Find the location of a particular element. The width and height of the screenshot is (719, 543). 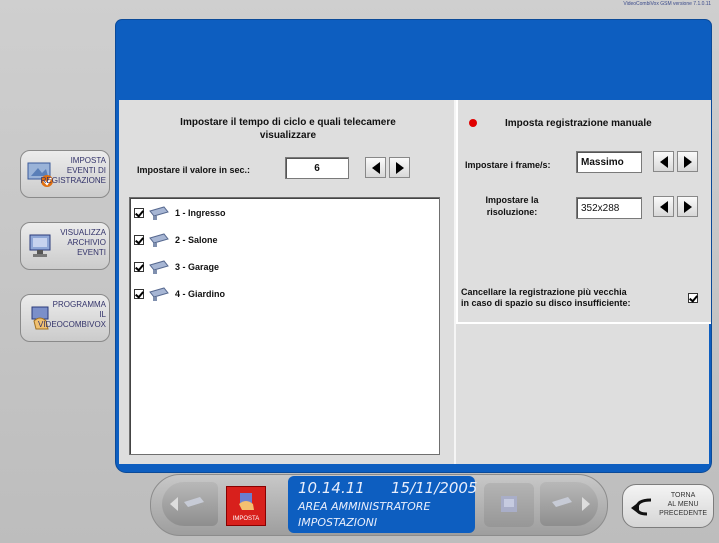

imposta-label: IMPOSTA is located at coordinates (246, 519).